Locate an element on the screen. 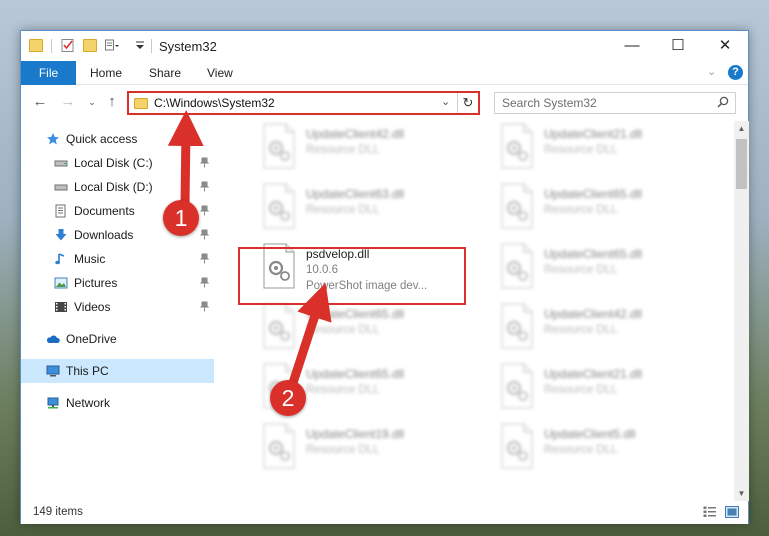  nav-quick-access: Quick access is located at coordinates (117, 139).